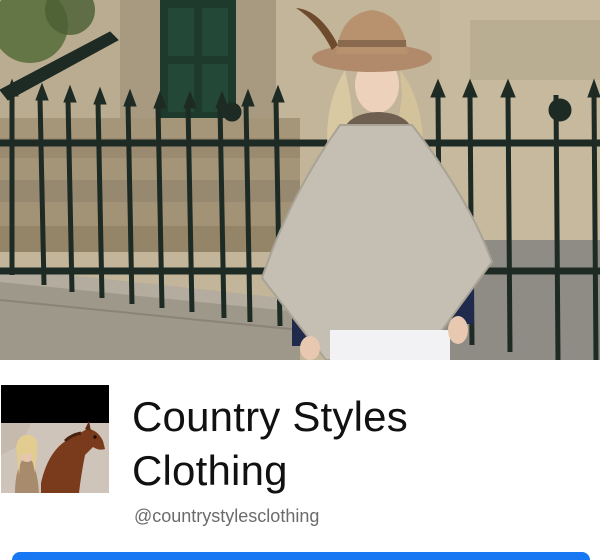 The width and height of the screenshot is (600, 560). What do you see at coordinates (270, 416) in the screenshot?
I see `page-title-line-1: Country Styles` at bounding box center [270, 416].